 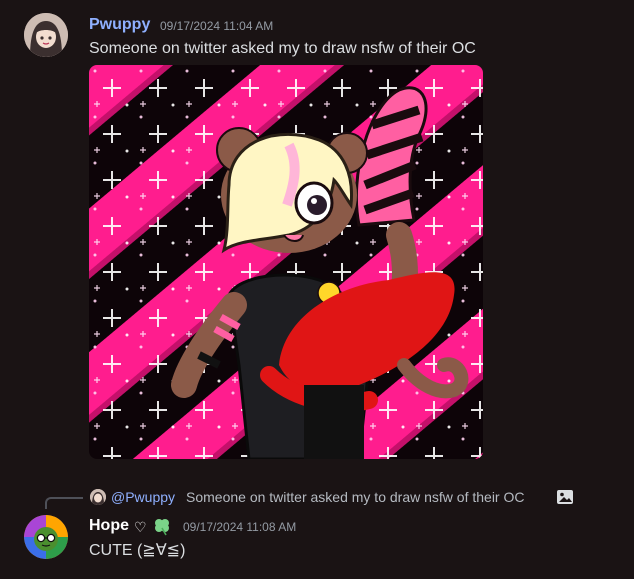 What do you see at coordinates (140, 527) in the screenshot?
I see `heart-icon: ♡` at bounding box center [140, 527].